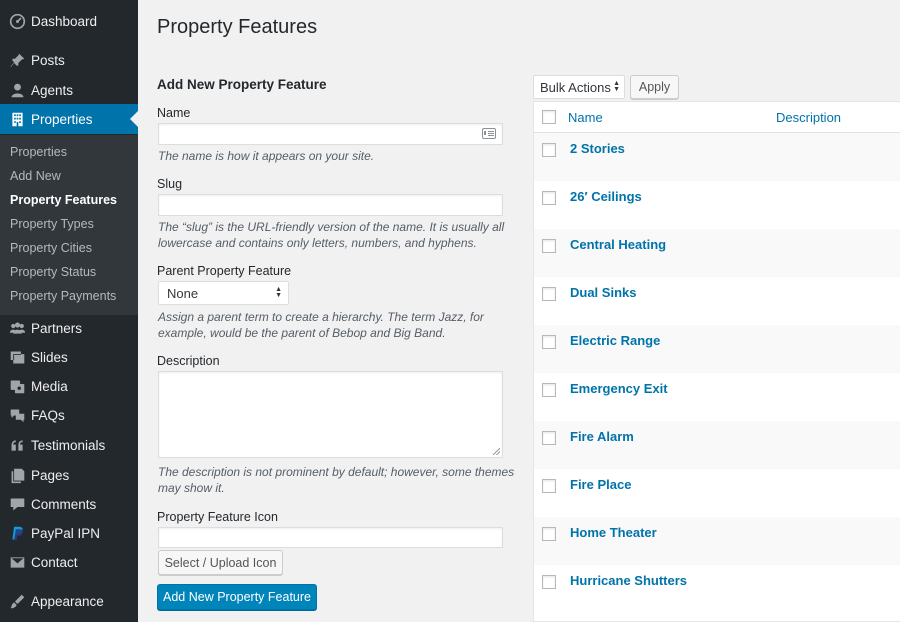  What do you see at coordinates (717, 541) in the screenshot?
I see `table-row: Home Theater` at bounding box center [717, 541].